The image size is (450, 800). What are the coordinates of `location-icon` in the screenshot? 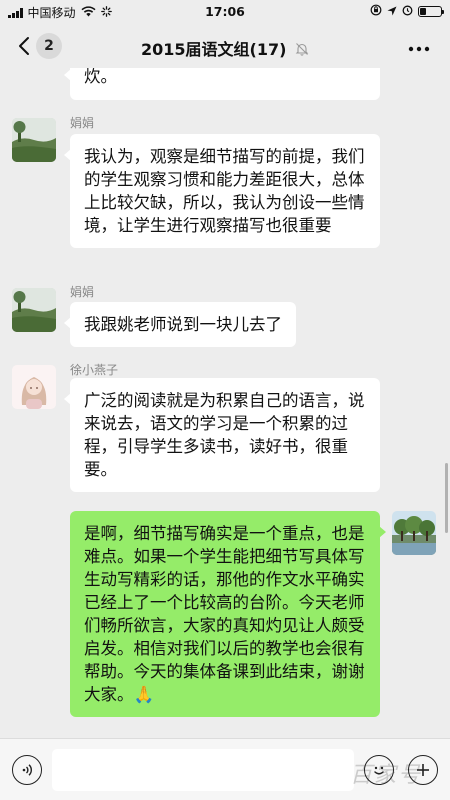 It's located at (392, 12).